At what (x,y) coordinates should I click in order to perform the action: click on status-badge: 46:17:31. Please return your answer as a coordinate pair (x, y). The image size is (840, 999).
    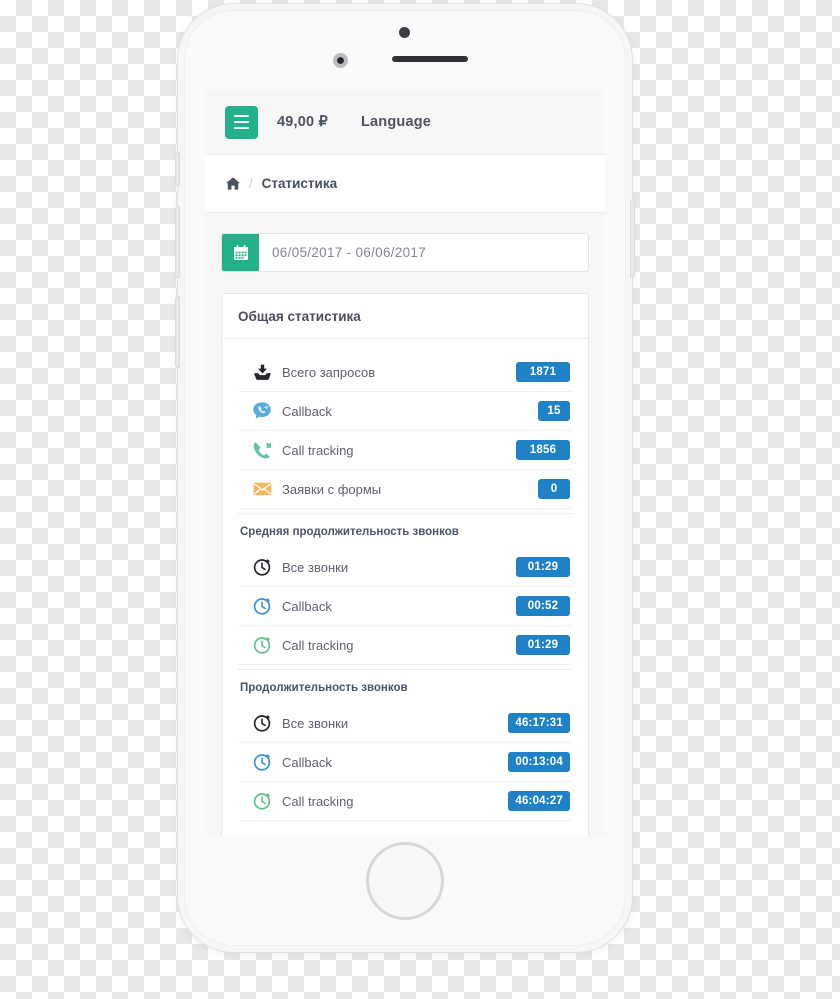
    Looking at the image, I should click on (539, 723).